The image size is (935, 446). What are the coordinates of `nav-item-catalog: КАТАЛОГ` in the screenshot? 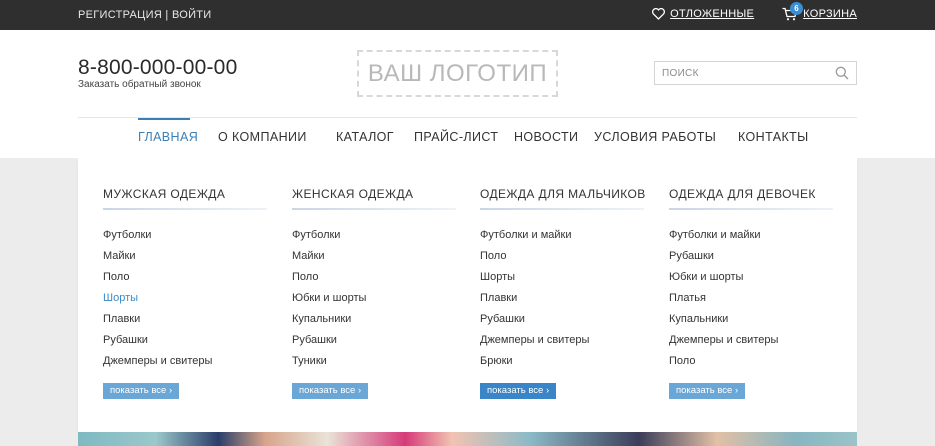 It's located at (365, 137).